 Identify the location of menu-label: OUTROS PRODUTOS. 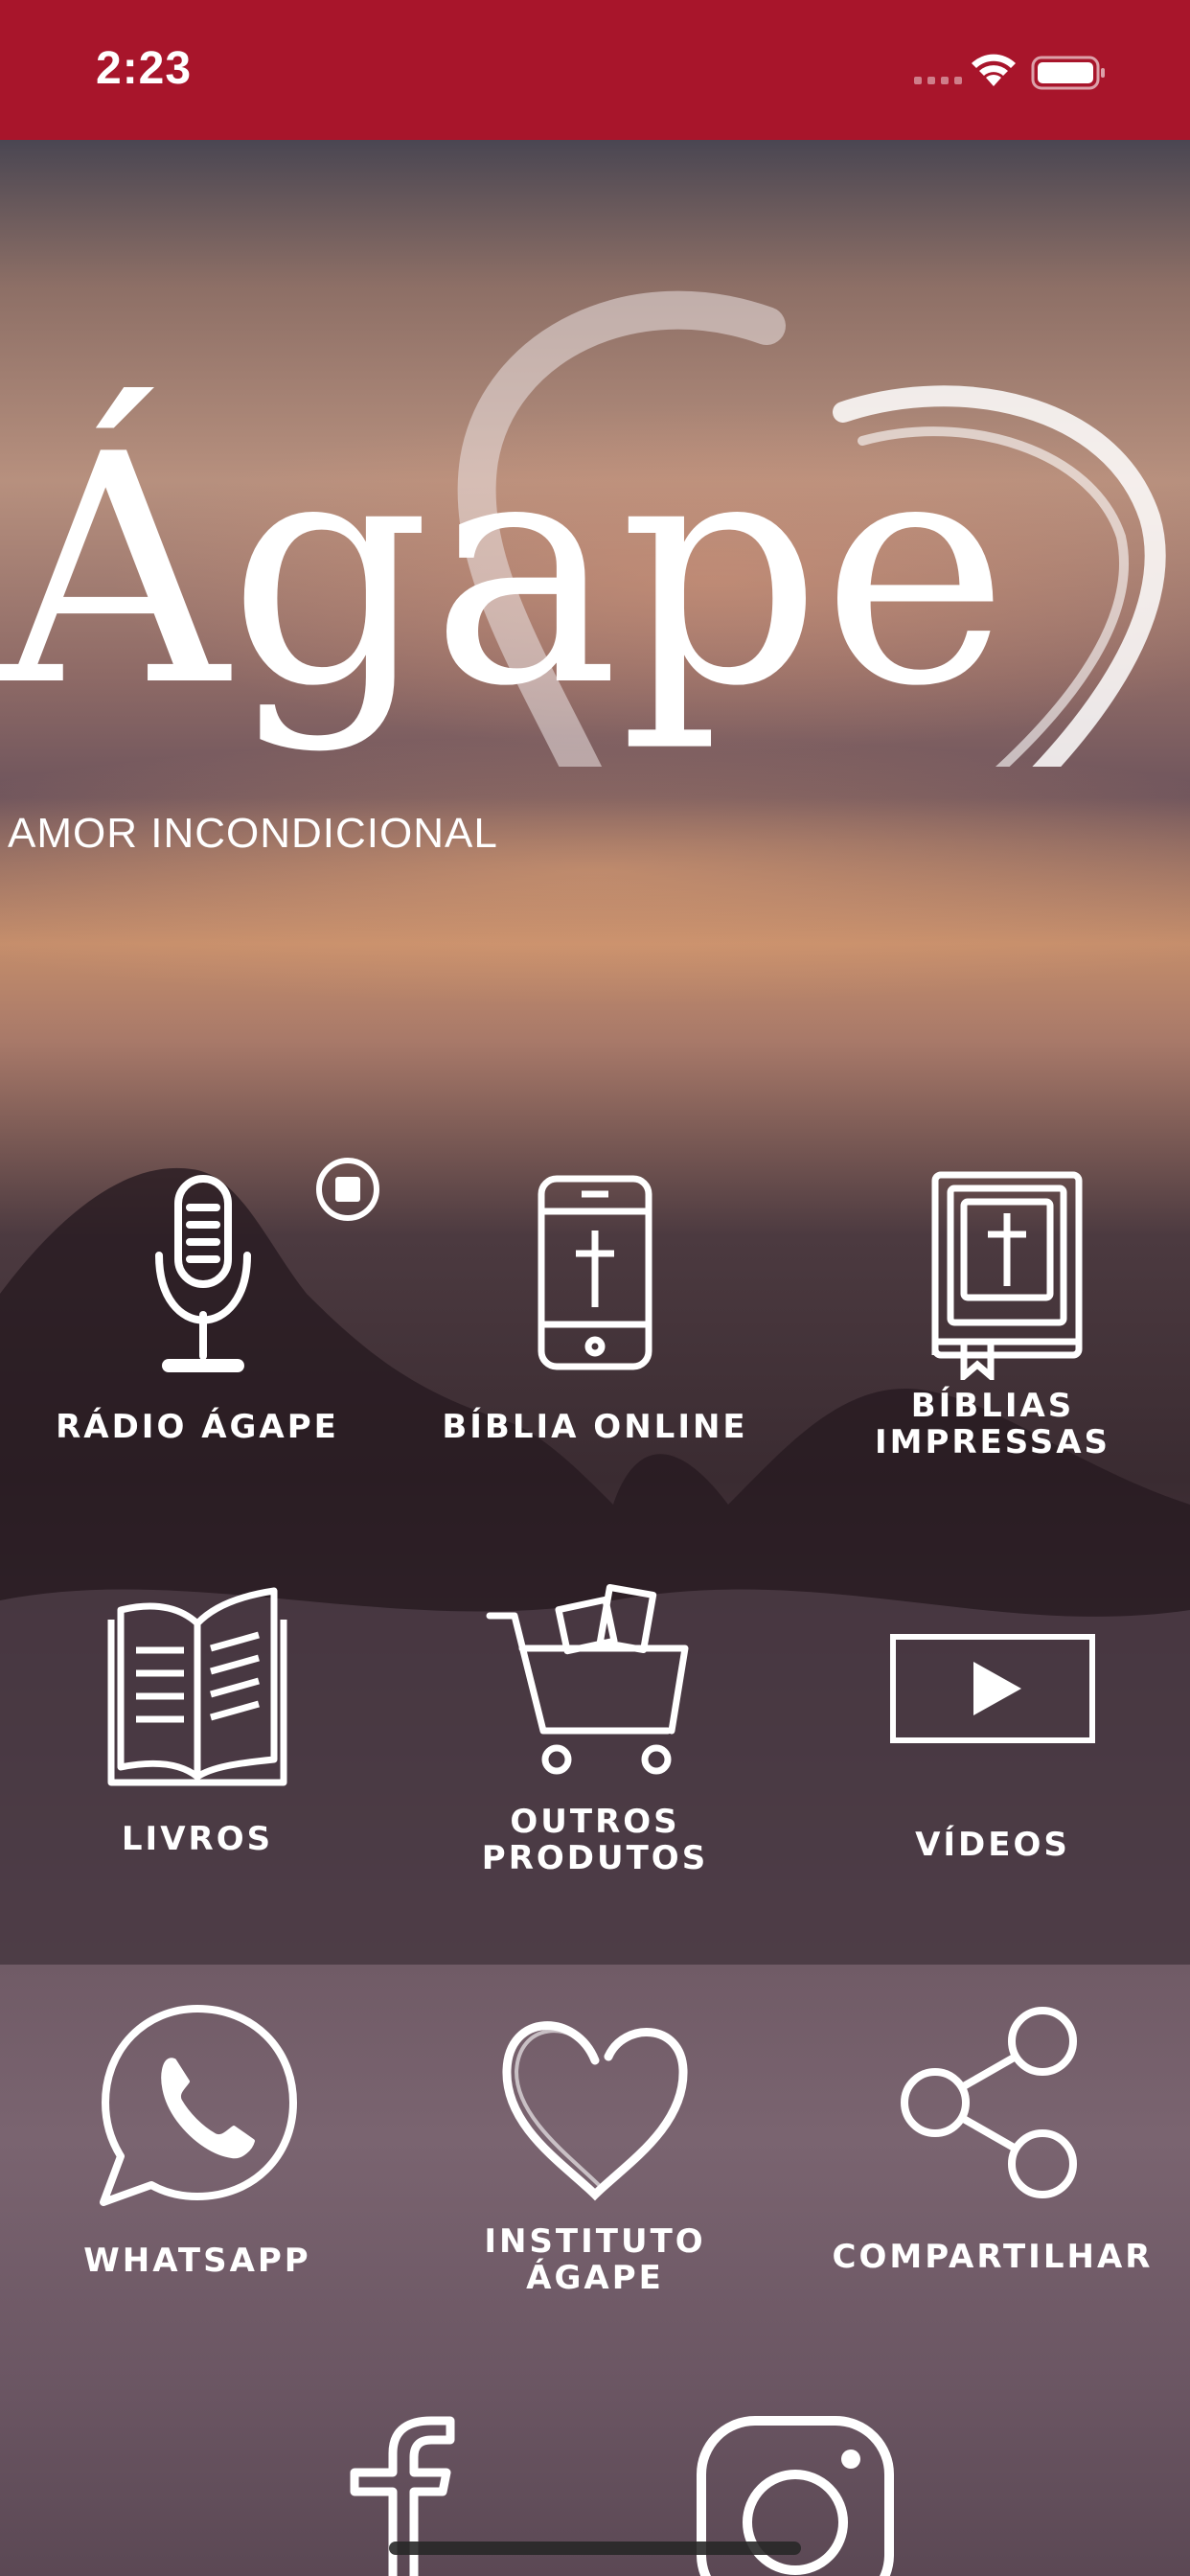
(595, 1840).